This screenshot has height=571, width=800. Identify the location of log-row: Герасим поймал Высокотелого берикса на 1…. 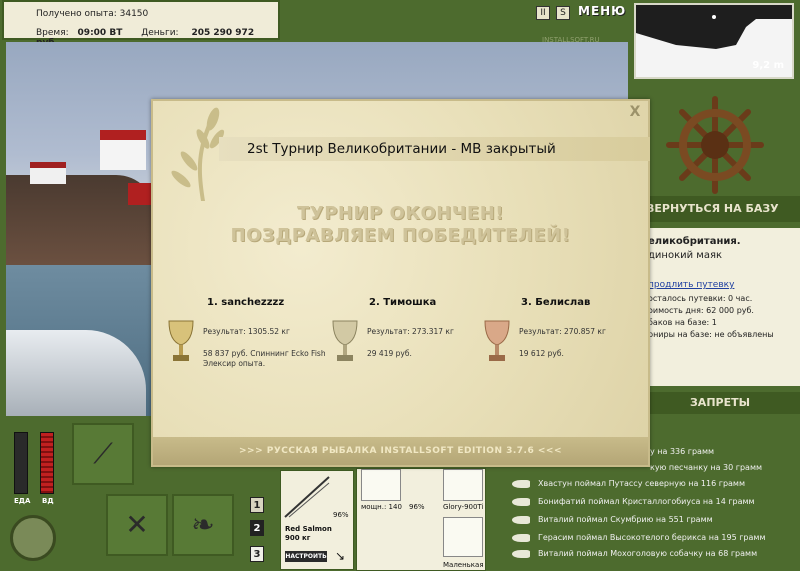
(637, 538).